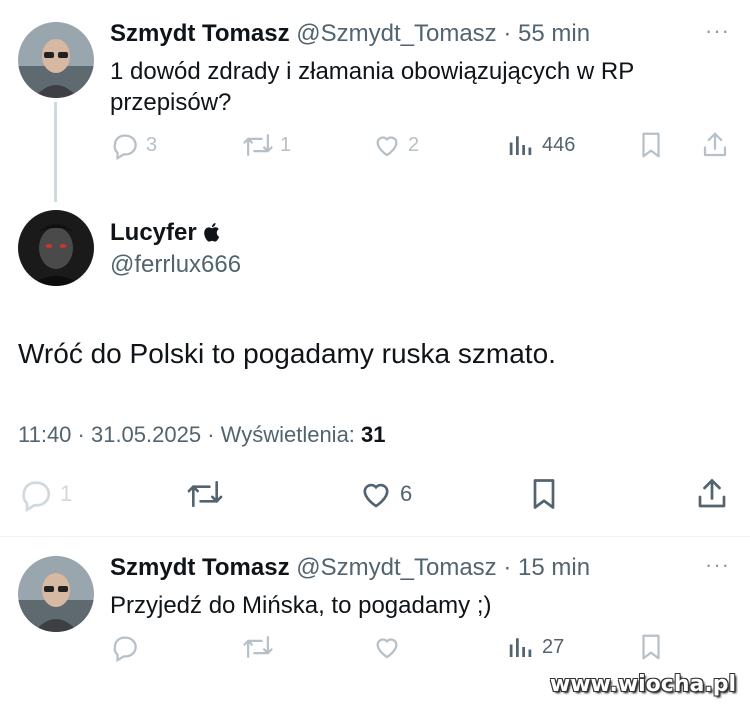  What do you see at coordinates (642, 684) in the screenshot?
I see `watermark: www.wiocha.pl` at bounding box center [642, 684].